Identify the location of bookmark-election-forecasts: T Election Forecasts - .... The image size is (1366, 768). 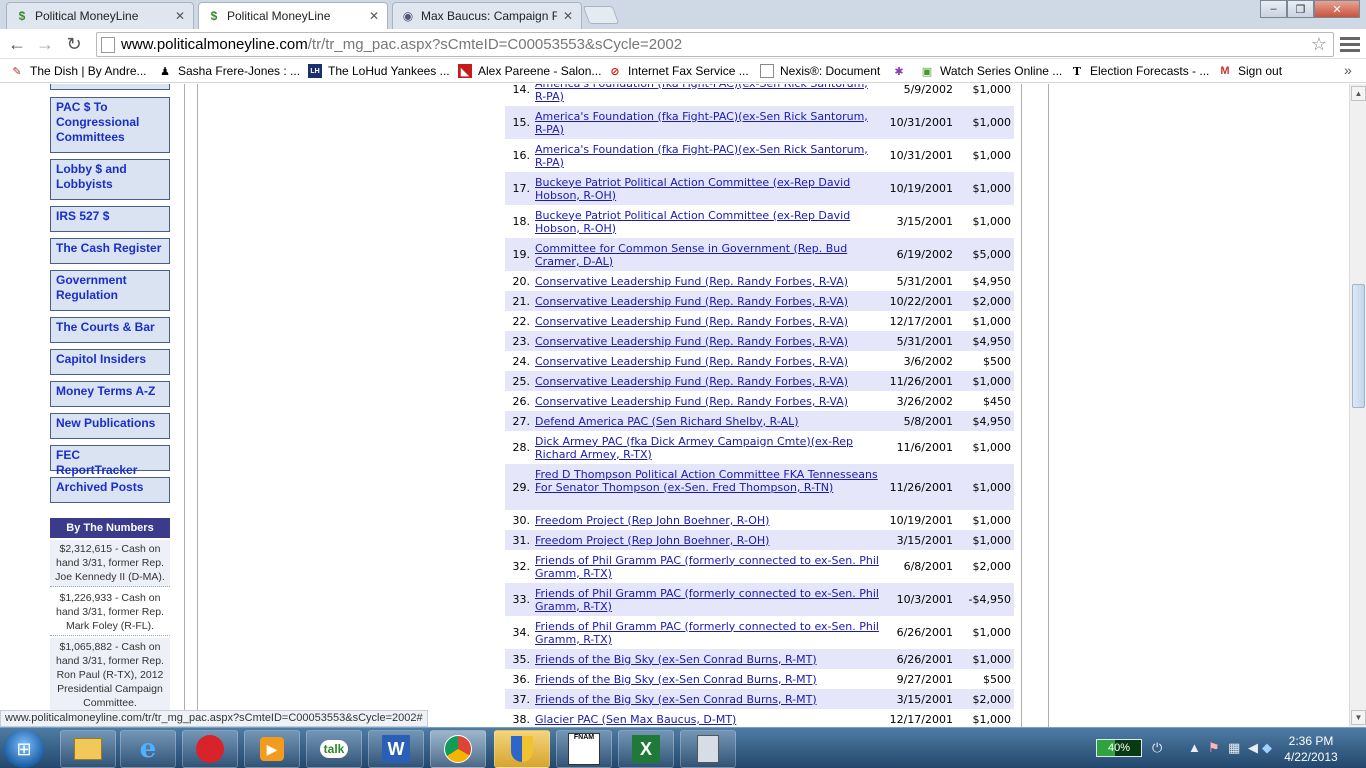
(1139, 71).